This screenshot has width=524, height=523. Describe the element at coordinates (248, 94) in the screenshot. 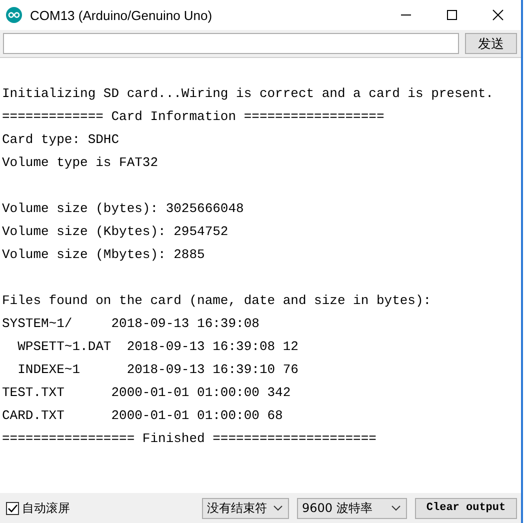

I see `output-line: Initializing SD card...Wiring is correct and a card is present.` at that location.